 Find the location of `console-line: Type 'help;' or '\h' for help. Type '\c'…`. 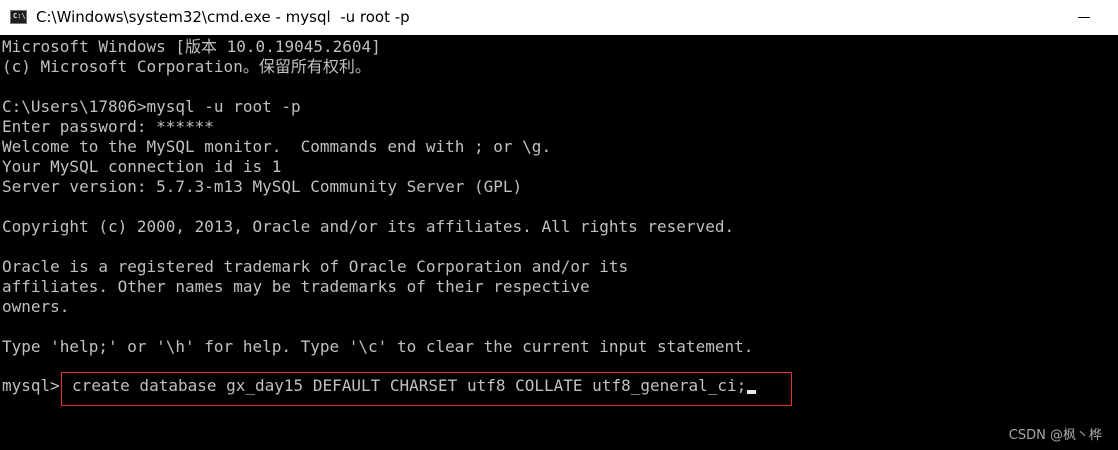

console-line: Type 'help;' or '\h' for help. Type '\c'… is located at coordinates (378, 346).